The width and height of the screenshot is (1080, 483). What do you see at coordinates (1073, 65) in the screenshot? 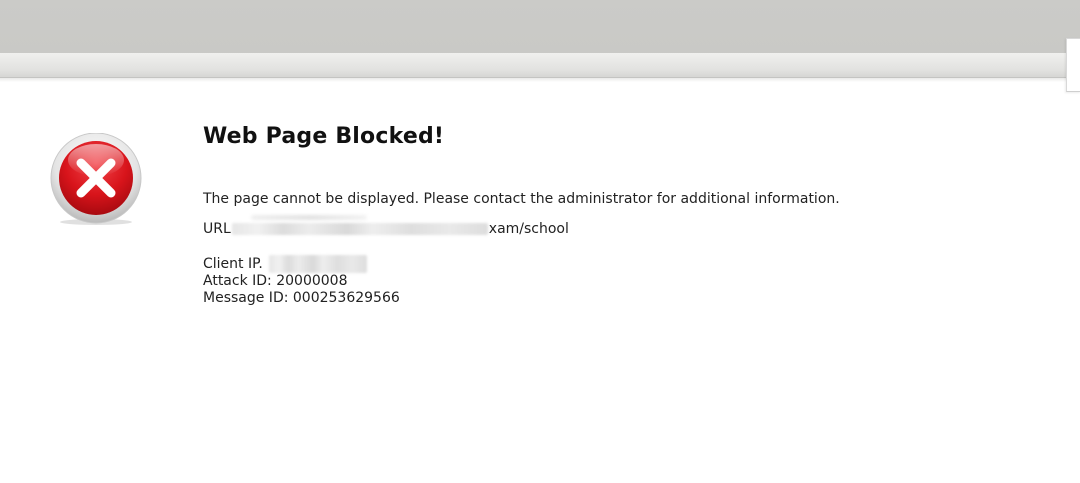
I see `browser-side-panel` at bounding box center [1073, 65].